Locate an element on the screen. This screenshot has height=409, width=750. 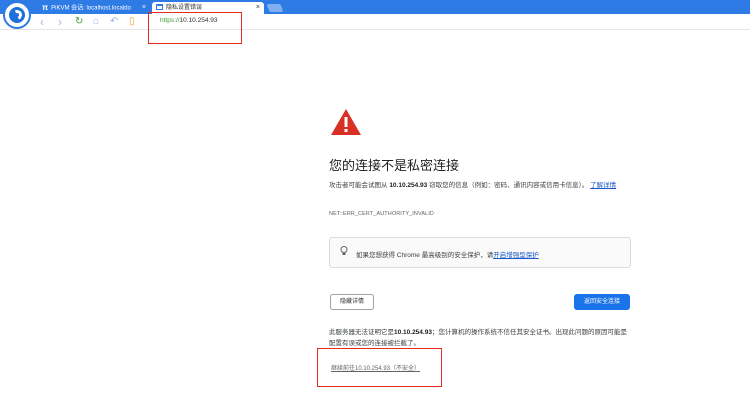
forward-icon: › is located at coordinates (60, 22).